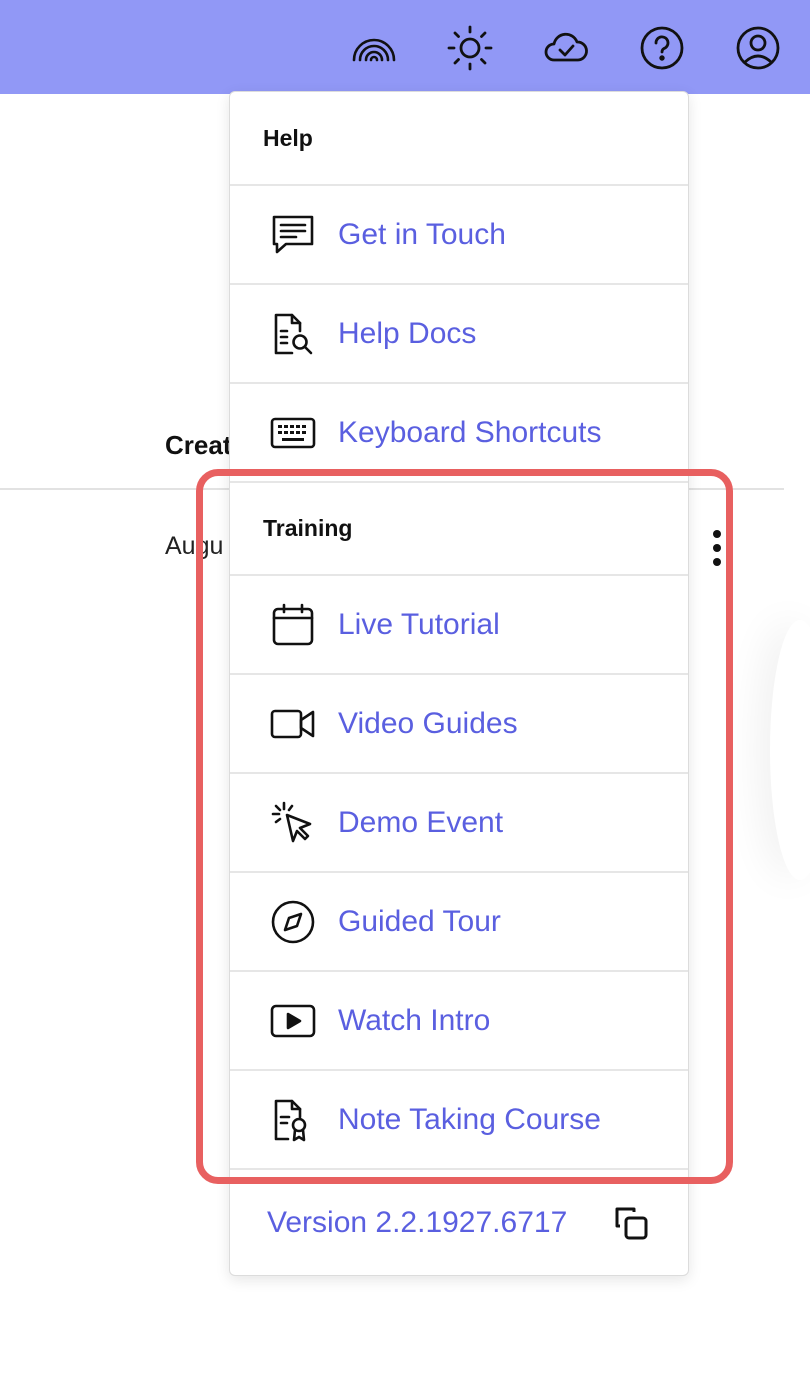 The width and height of the screenshot is (810, 1384). What do you see at coordinates (374, 48) in the screenshot?
I see `rainbow-icon` at bounding box center [374, 48].